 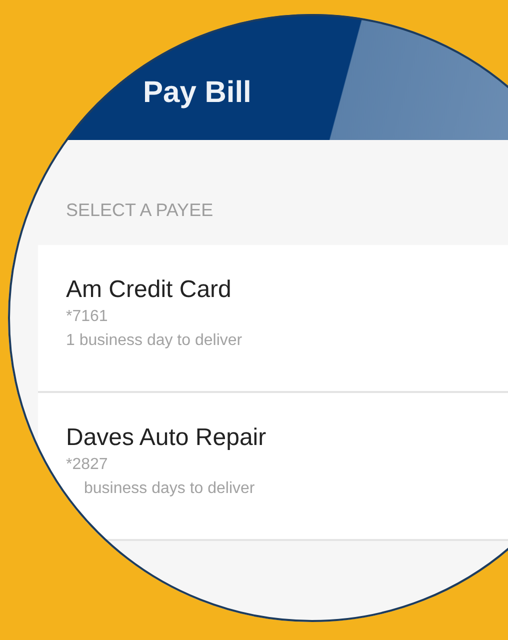 I want to click on screen-title: Pay Bill, so click(x=197, y=93).